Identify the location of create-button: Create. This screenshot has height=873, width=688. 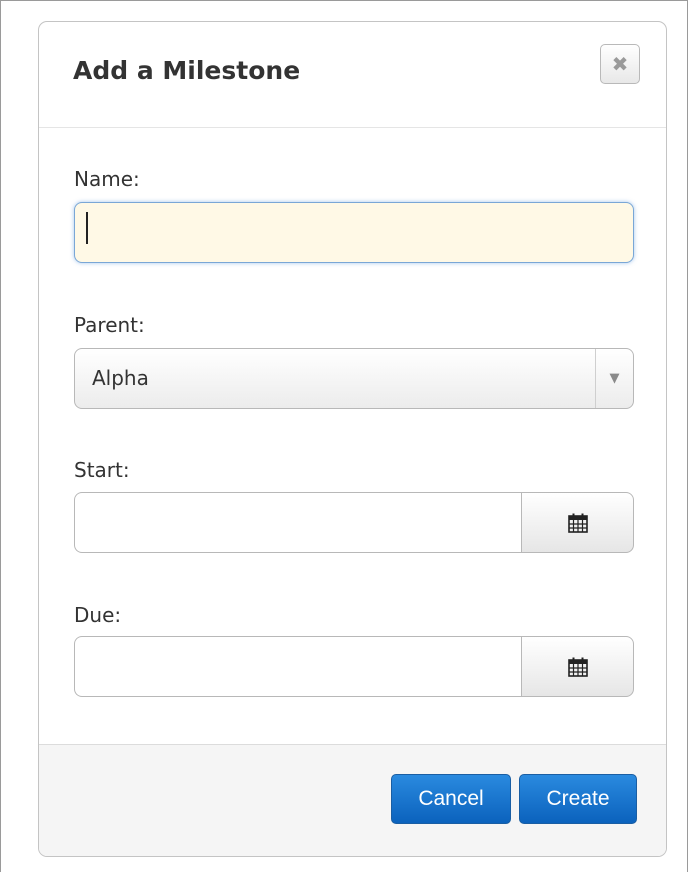
(578, 799).